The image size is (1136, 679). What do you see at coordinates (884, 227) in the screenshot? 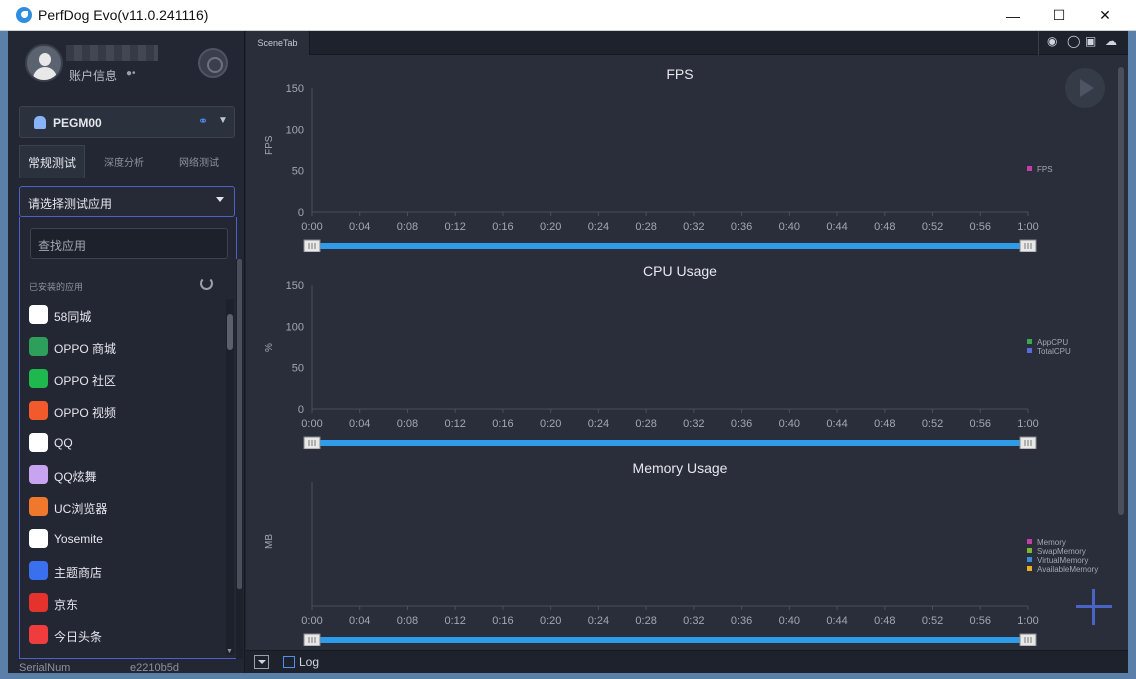
I see `x-tick-label: 0:48` at bounding box center [884, 227].